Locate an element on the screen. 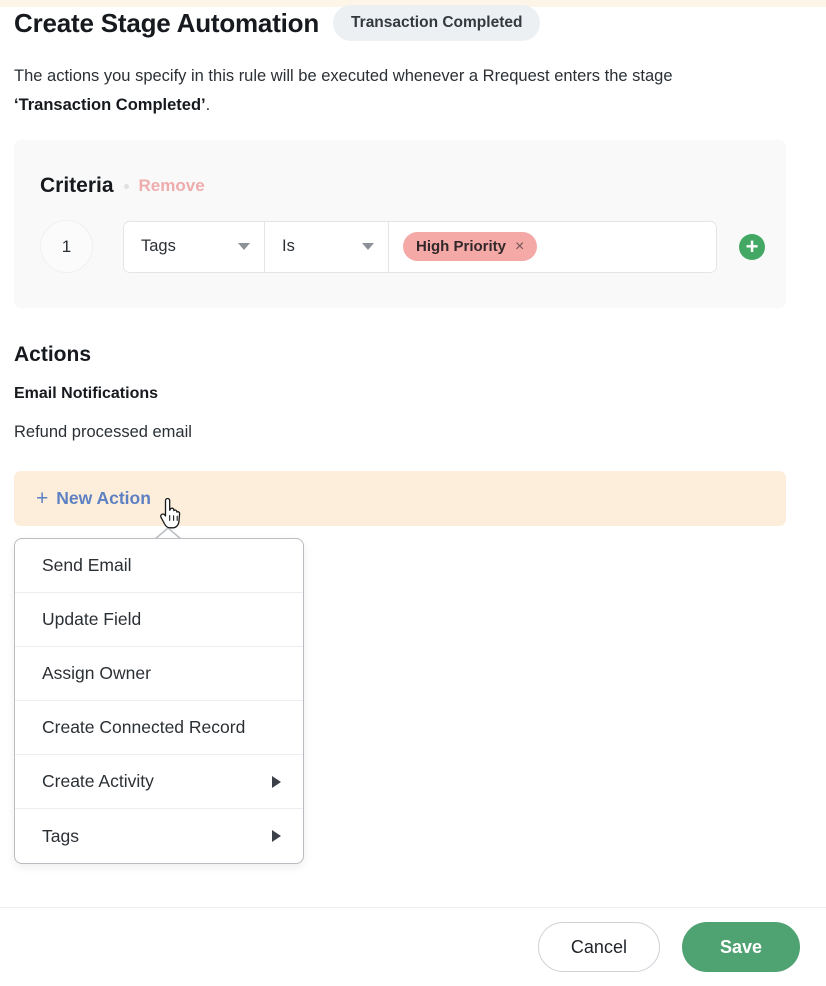  menu-item-label: Assign Owner is located at coordinates (96, 673).